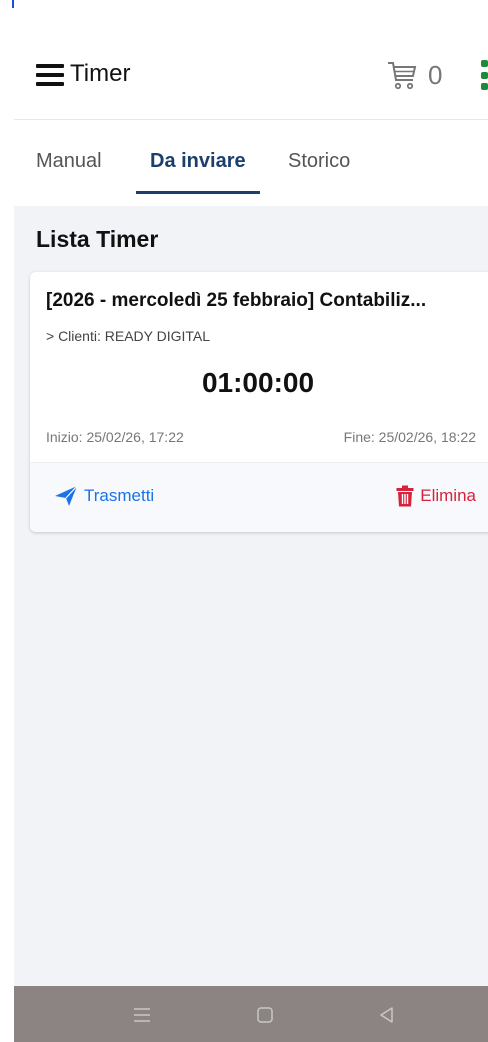  Describe the element at coordinates (319, 161) in the screenshot. I see `tab-storico: Storico` at that location.